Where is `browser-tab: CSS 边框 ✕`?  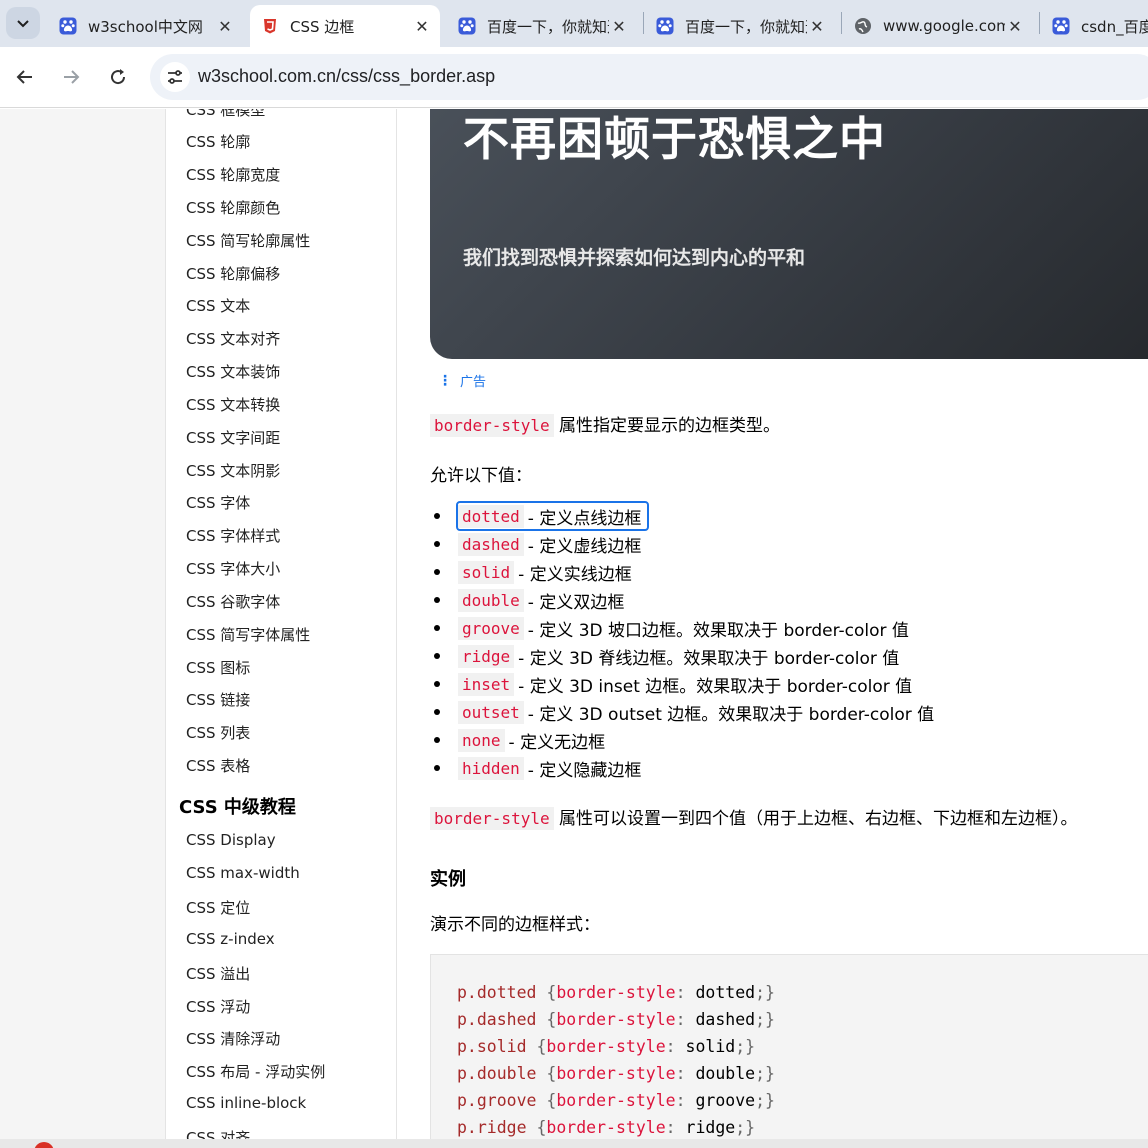
browser-tab: CSS 边框 ✕ is located at coordinates (345, 26).